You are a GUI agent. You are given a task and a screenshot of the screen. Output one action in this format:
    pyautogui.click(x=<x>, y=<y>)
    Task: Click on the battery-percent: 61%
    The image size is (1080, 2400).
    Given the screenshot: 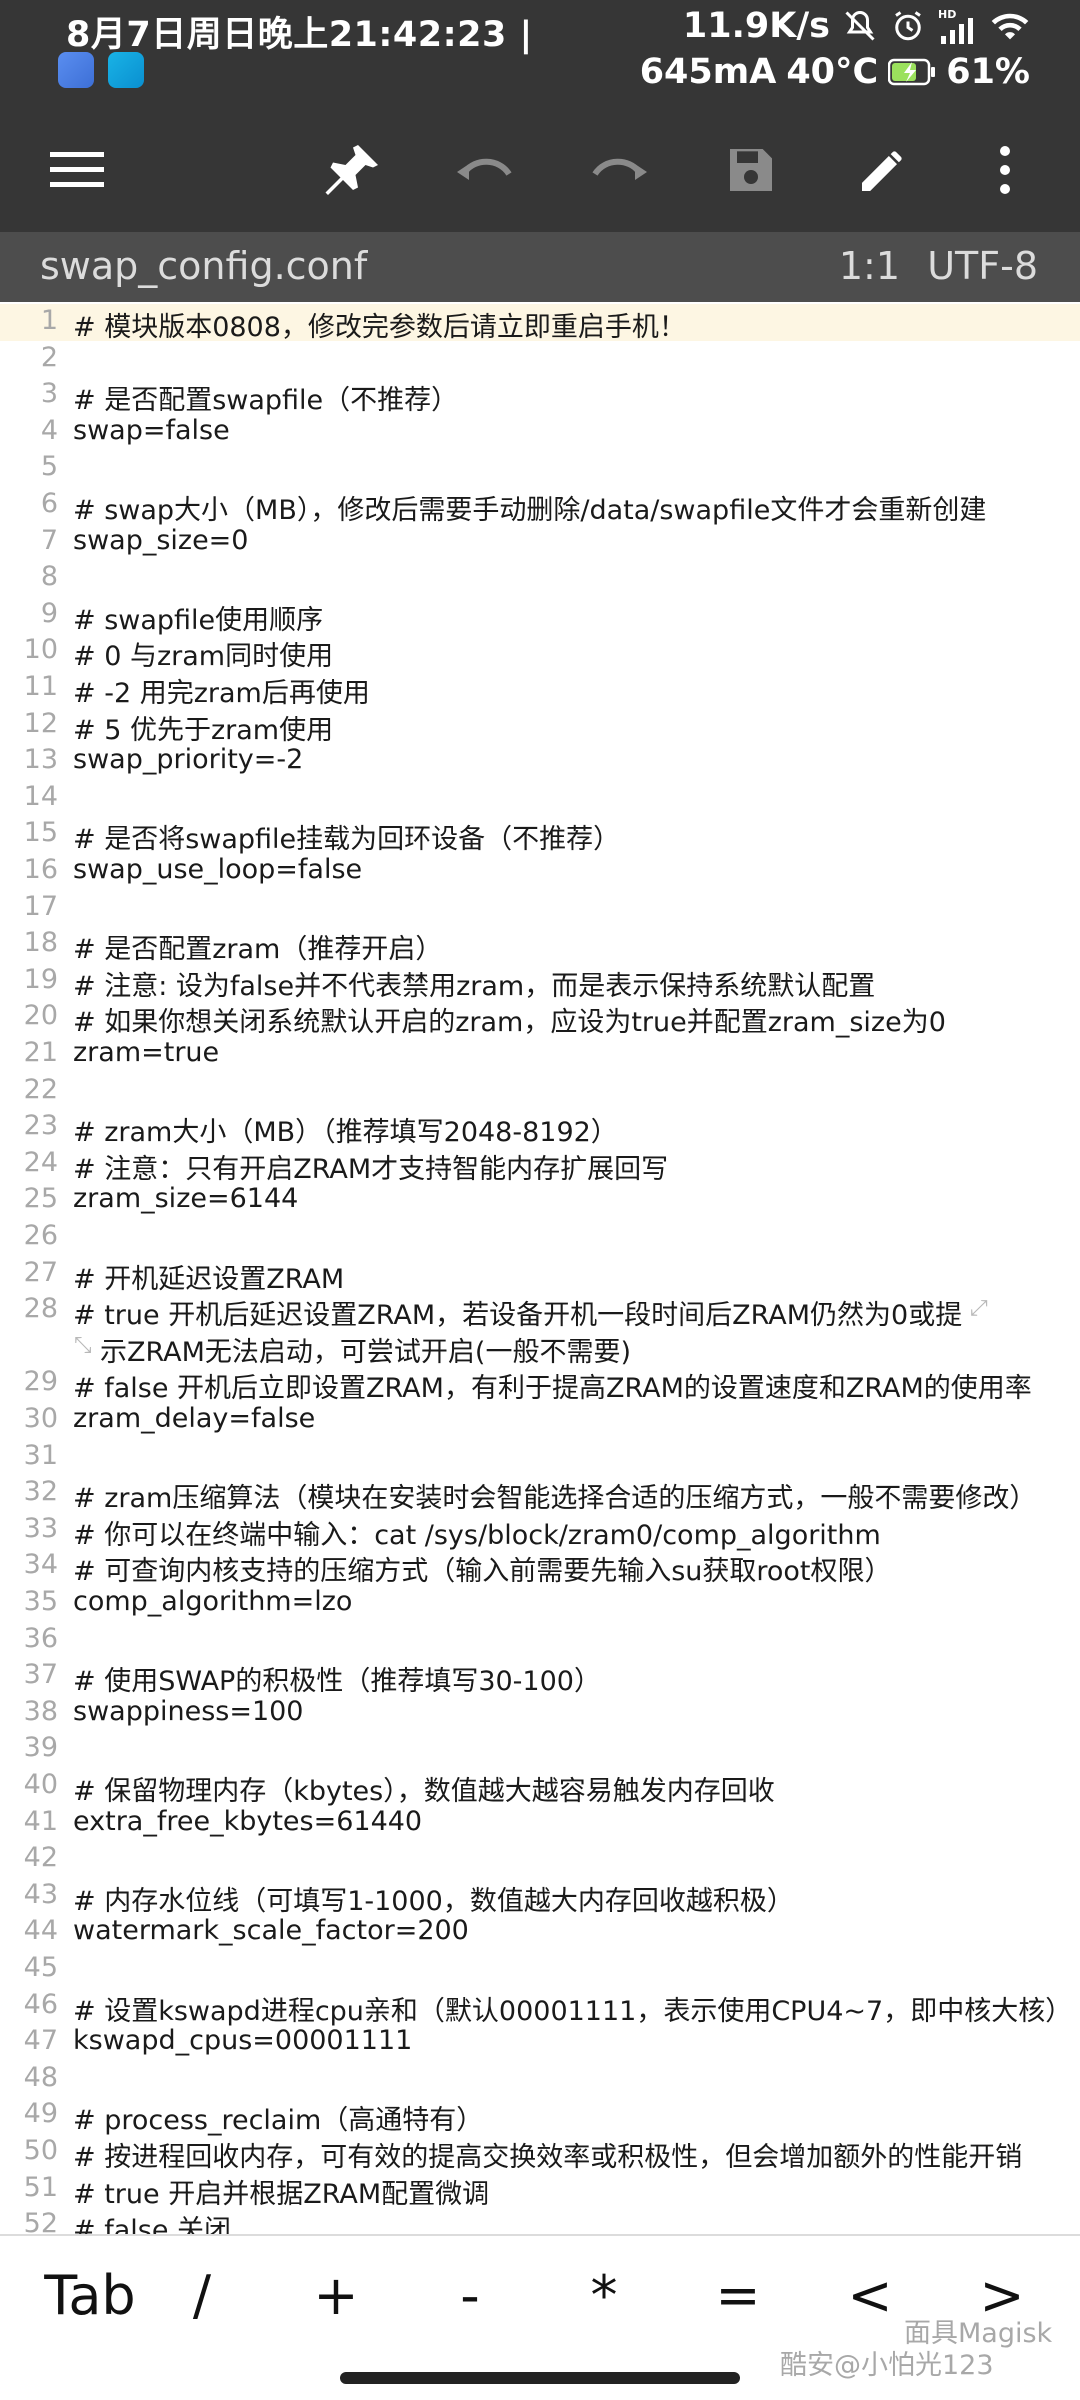 What is the action you would take?
    pyautogui.click(x=988, y=72)
    